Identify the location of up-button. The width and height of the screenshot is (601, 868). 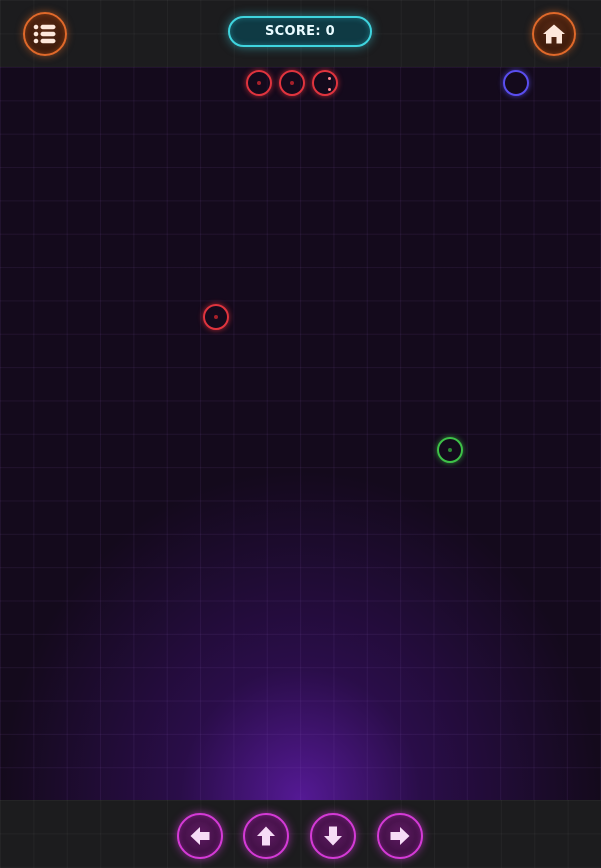
(266, 836).